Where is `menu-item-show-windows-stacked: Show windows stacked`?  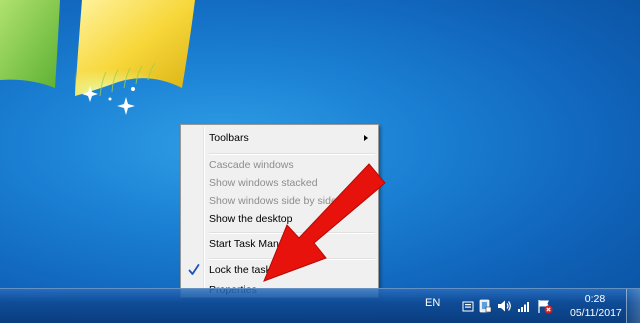
menu-item-show-windows-stacked: Show windows stacked is located at coordinates (279, 183).